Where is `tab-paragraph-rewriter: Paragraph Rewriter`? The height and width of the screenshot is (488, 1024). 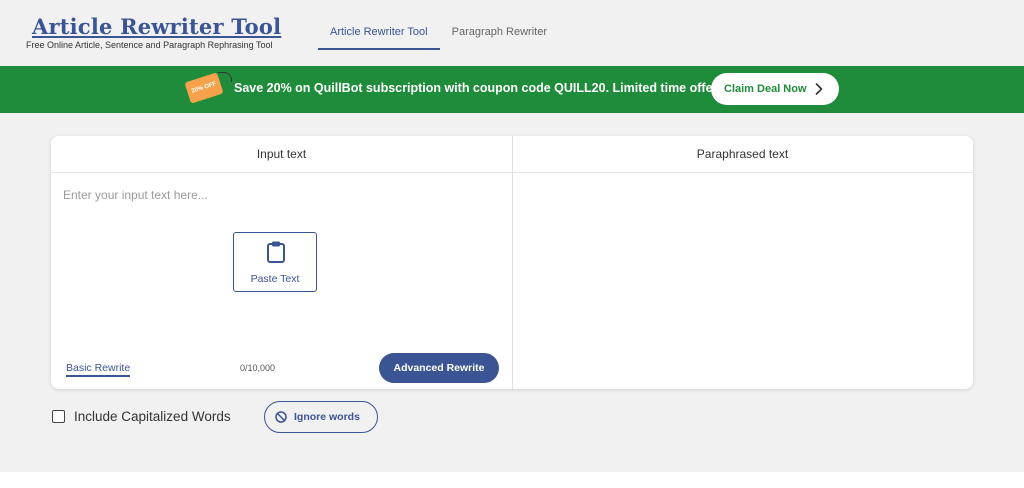
tab-paragraph-rewriter: Paragraph Rewriter is located at coordinates (499, 33).